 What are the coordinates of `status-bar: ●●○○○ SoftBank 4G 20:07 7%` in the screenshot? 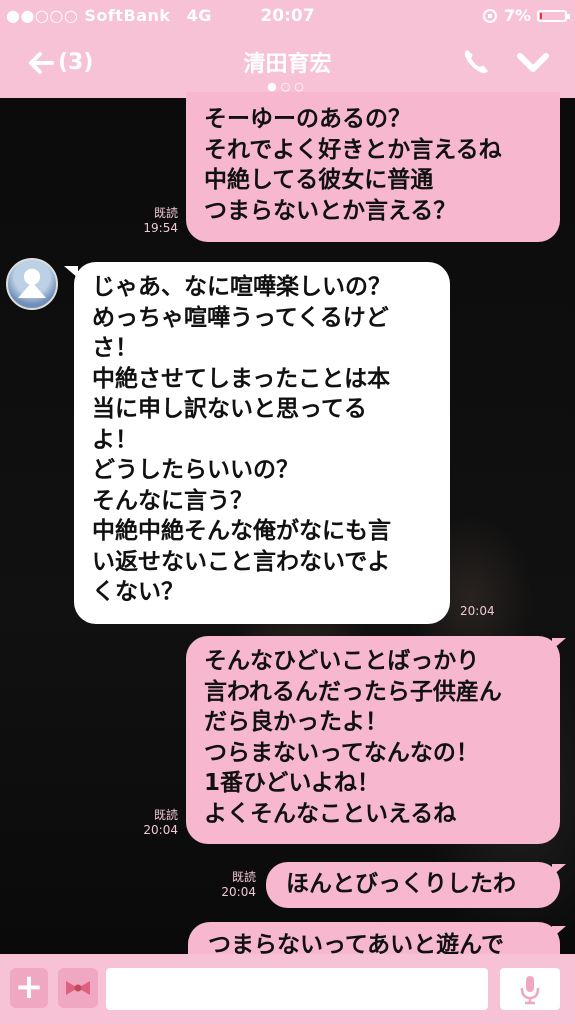 It's located at (287, 15).